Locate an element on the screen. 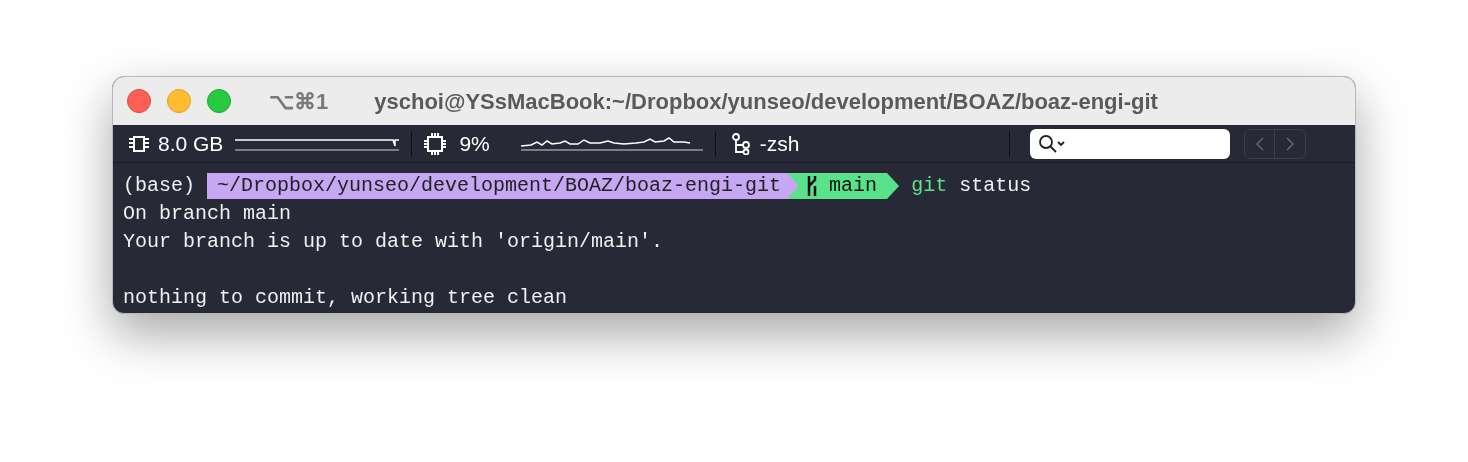 Image resolution: width=1468 pixels, height=462 pixels. conda-env: (base) is located at coordinates (159, 186).